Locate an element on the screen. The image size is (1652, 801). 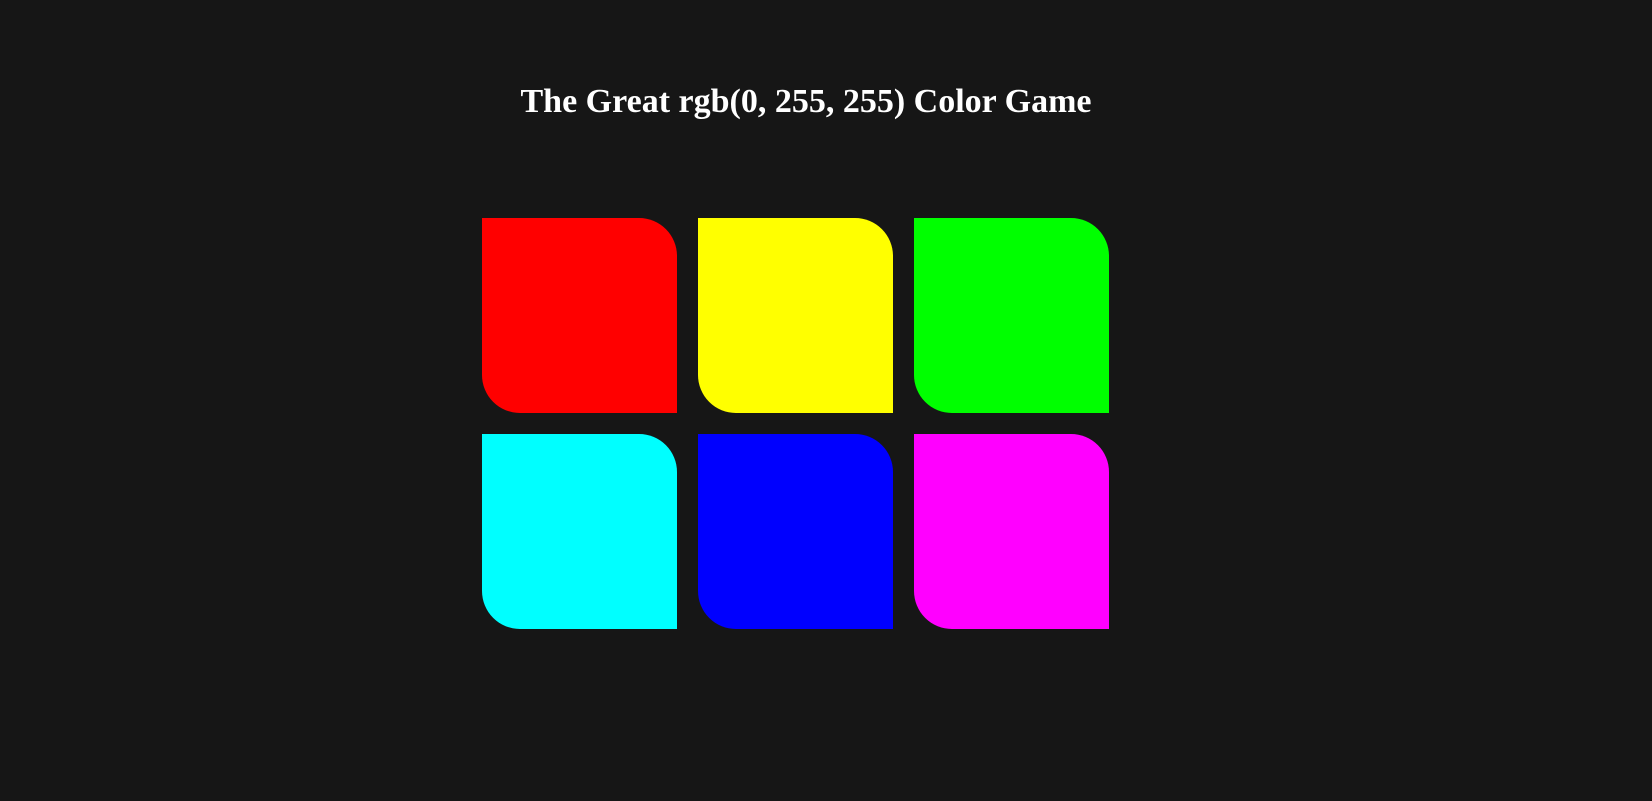
square-magenta is located at coordinates (1011, 531).